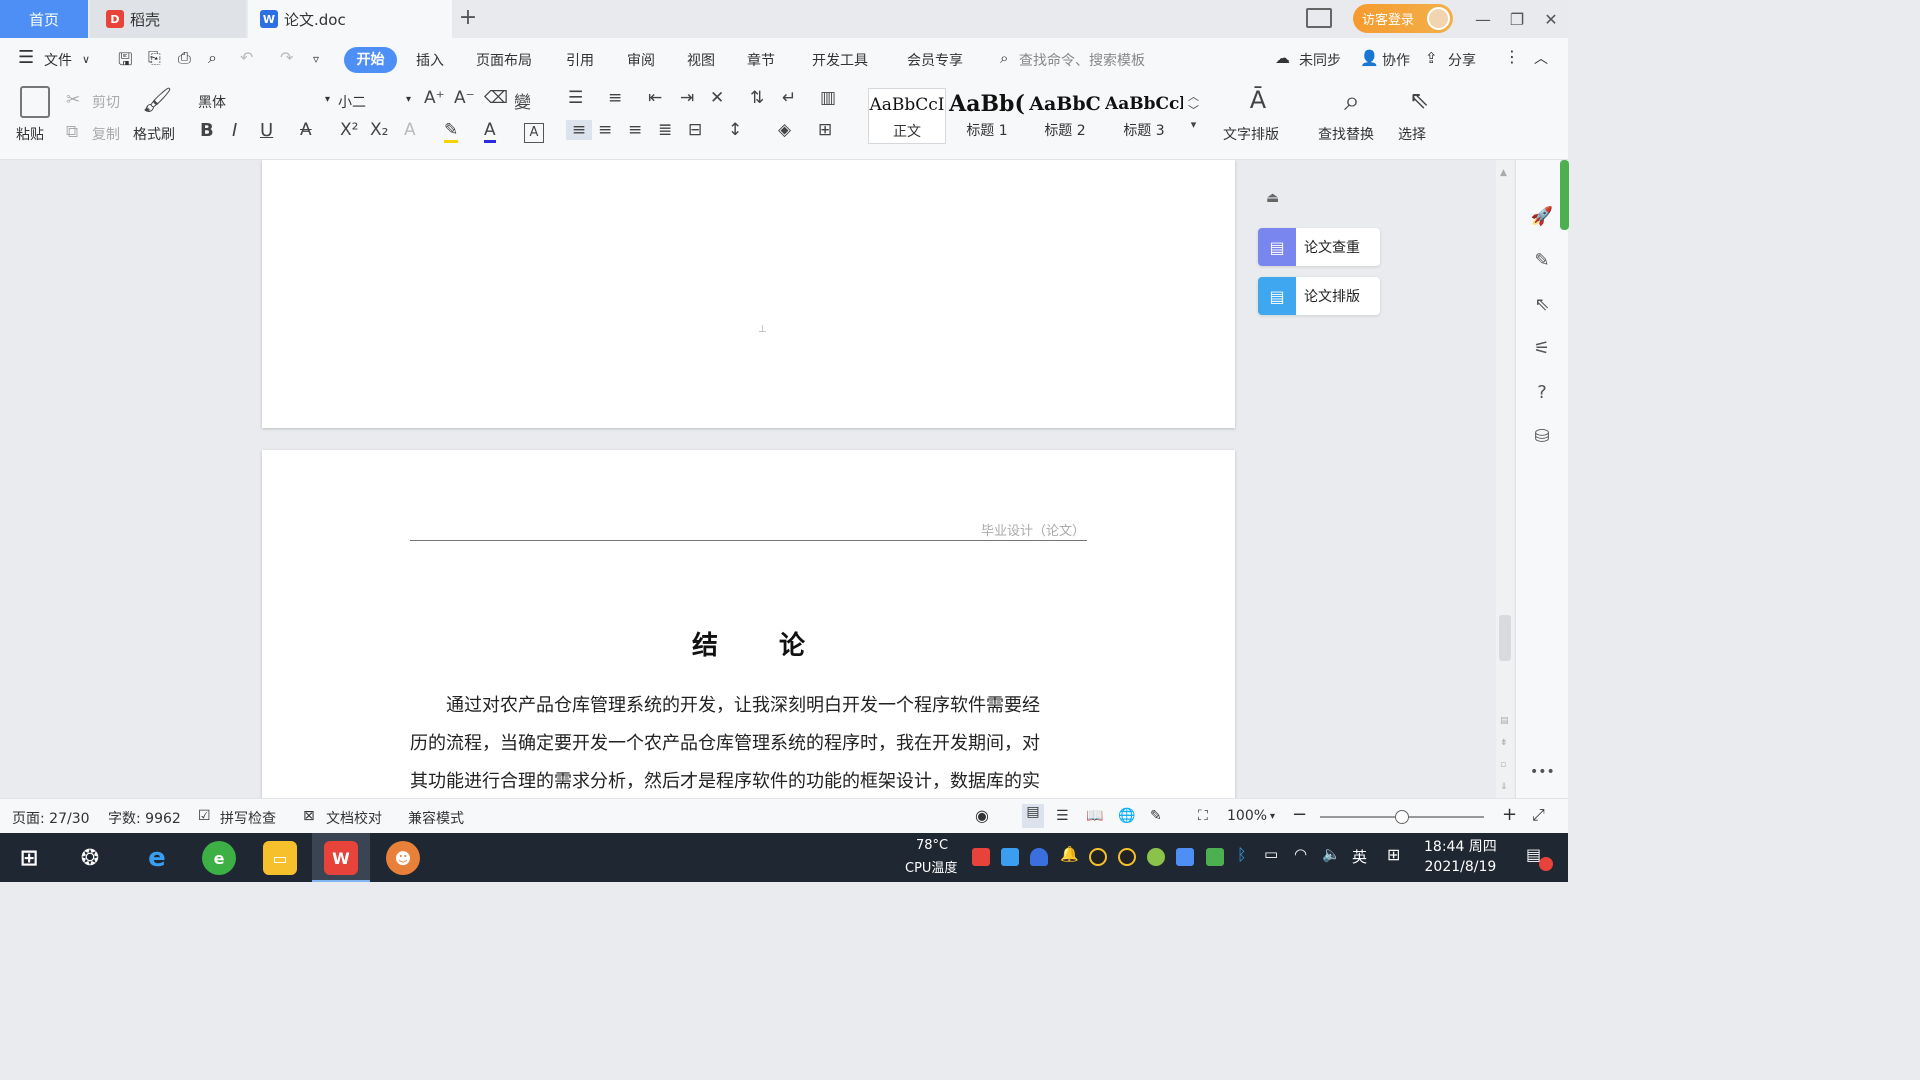  Describe the element at coordinates (579, 130) in the screenshot. I see `align-left-icon: ≡` at that location.